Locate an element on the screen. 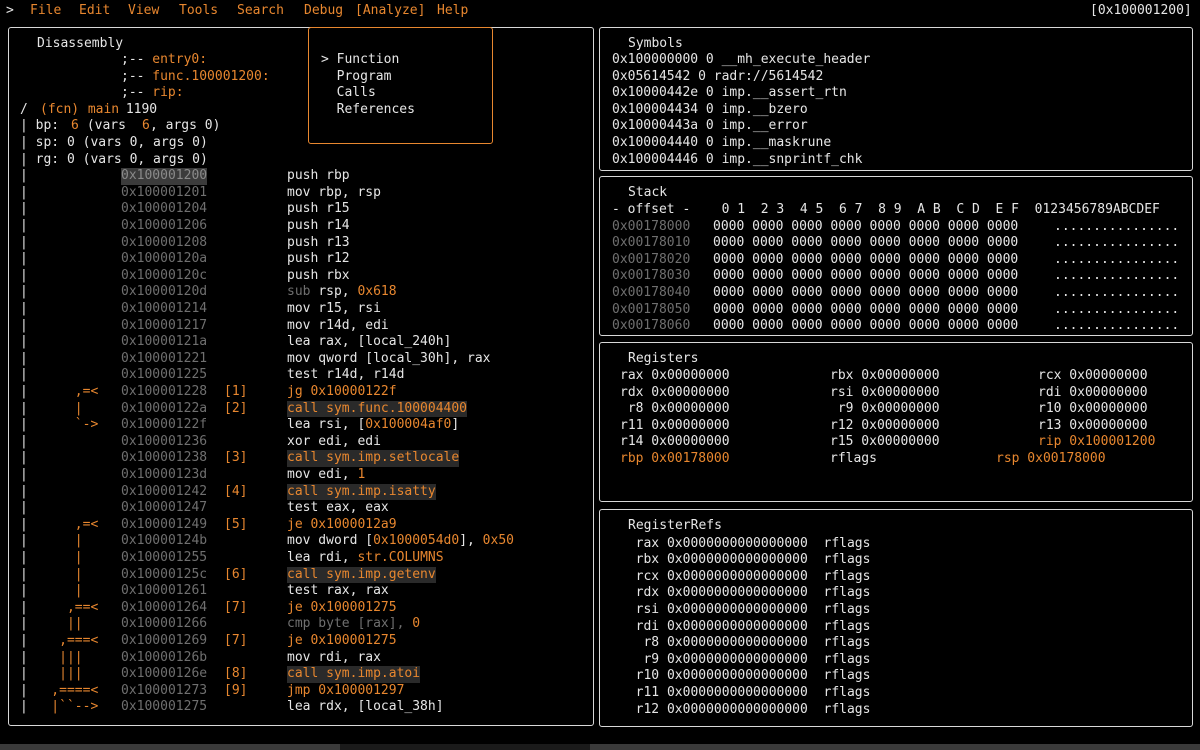 This screenshot has height=750, width=1200. instruction-text: push r14 is located at coordinates (318, 226).